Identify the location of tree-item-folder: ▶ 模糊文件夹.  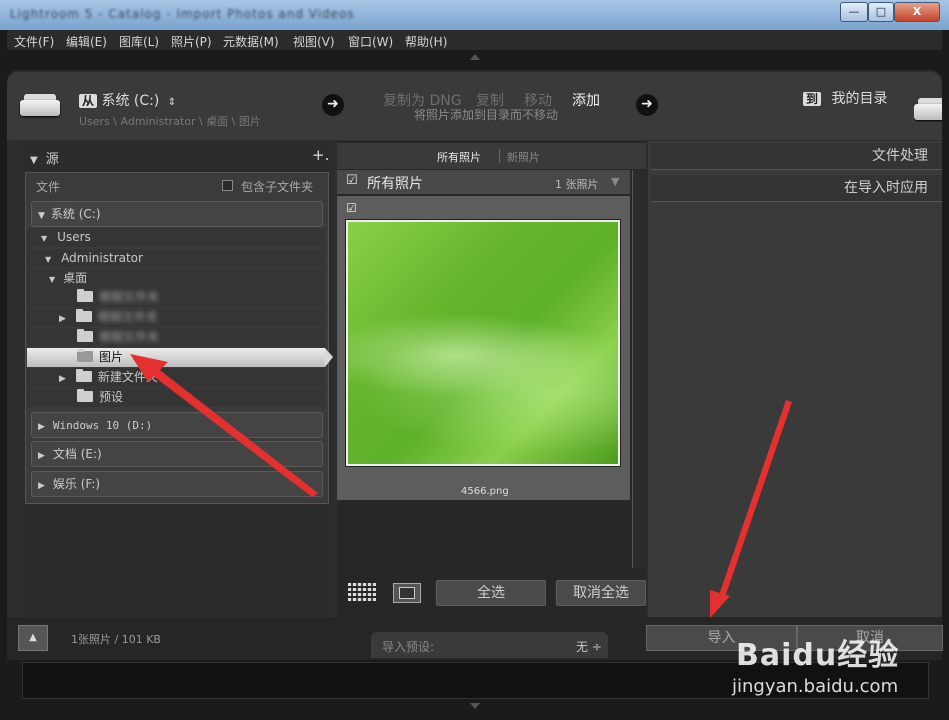
(176, 317).